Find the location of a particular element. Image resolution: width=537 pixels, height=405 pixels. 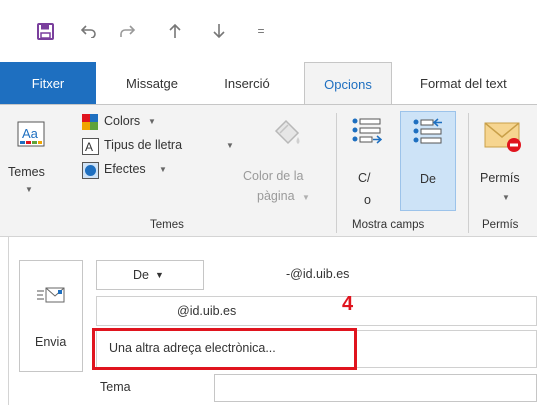

from-button: De ▼ is located at coordinates (150, 275).